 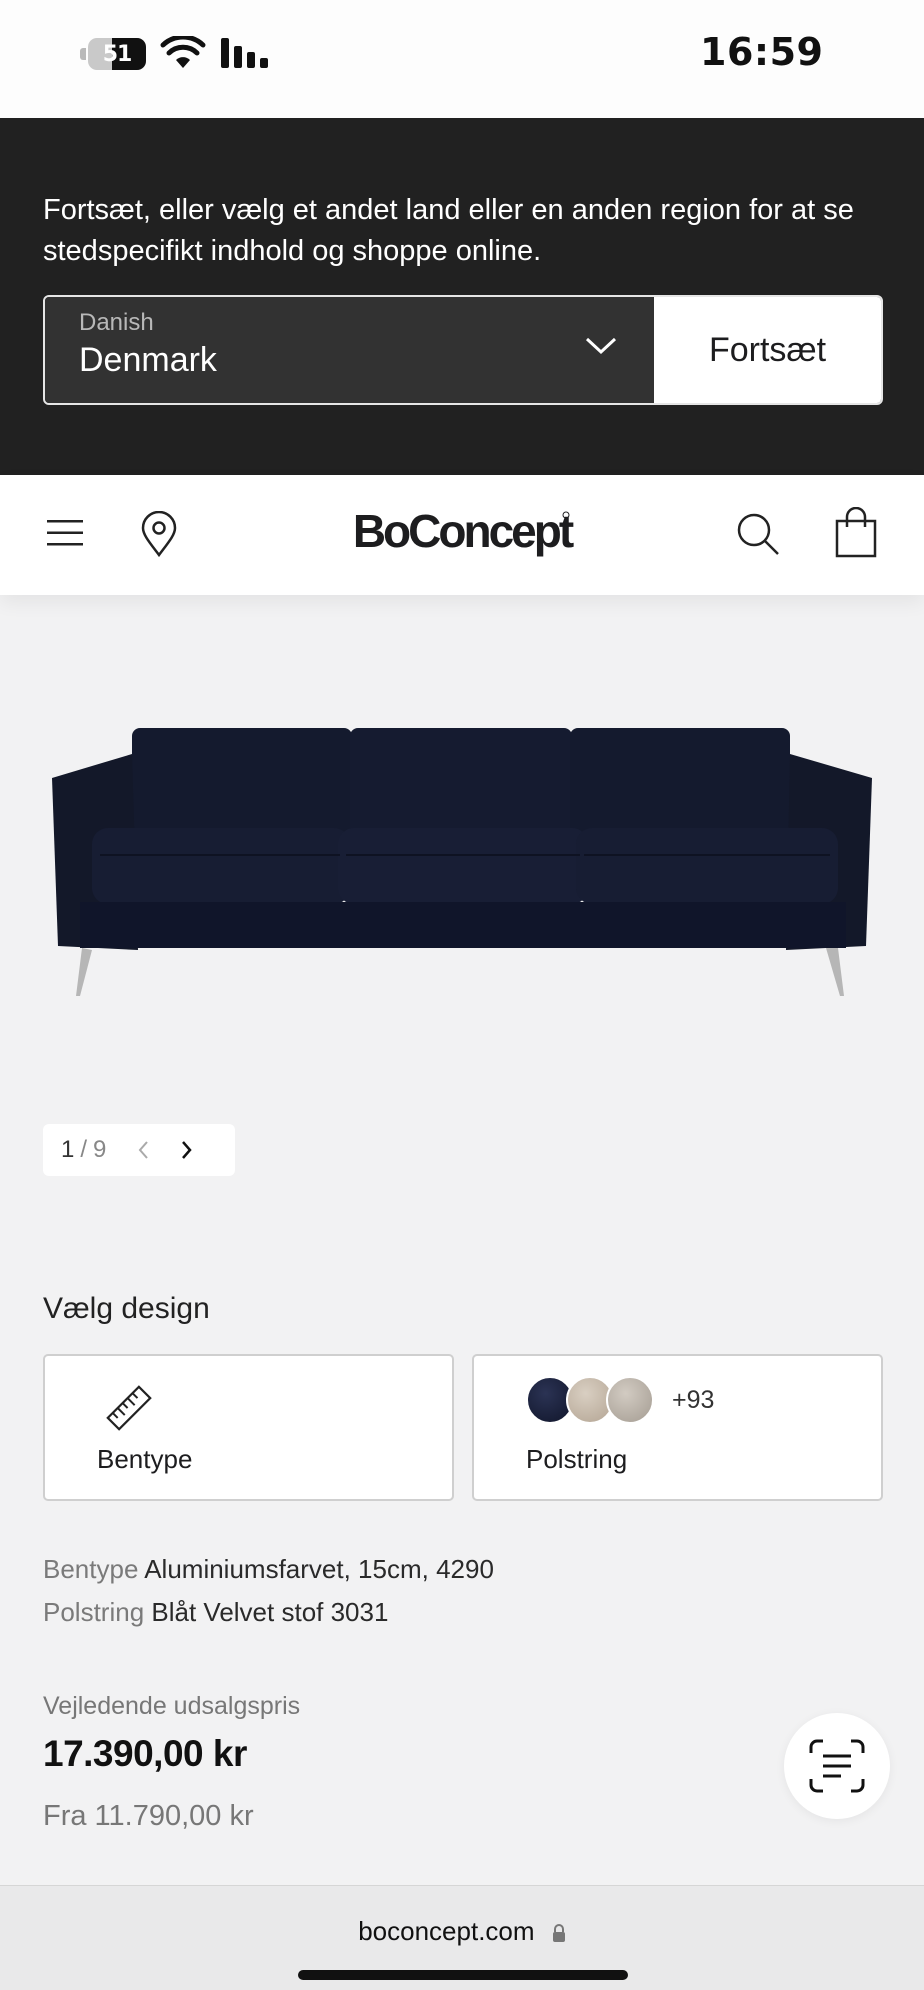 What do you see at coordinates (349, 350) in the screenshot?
I see `country-select: Danish Denmark` at bounding box center [349, 350].